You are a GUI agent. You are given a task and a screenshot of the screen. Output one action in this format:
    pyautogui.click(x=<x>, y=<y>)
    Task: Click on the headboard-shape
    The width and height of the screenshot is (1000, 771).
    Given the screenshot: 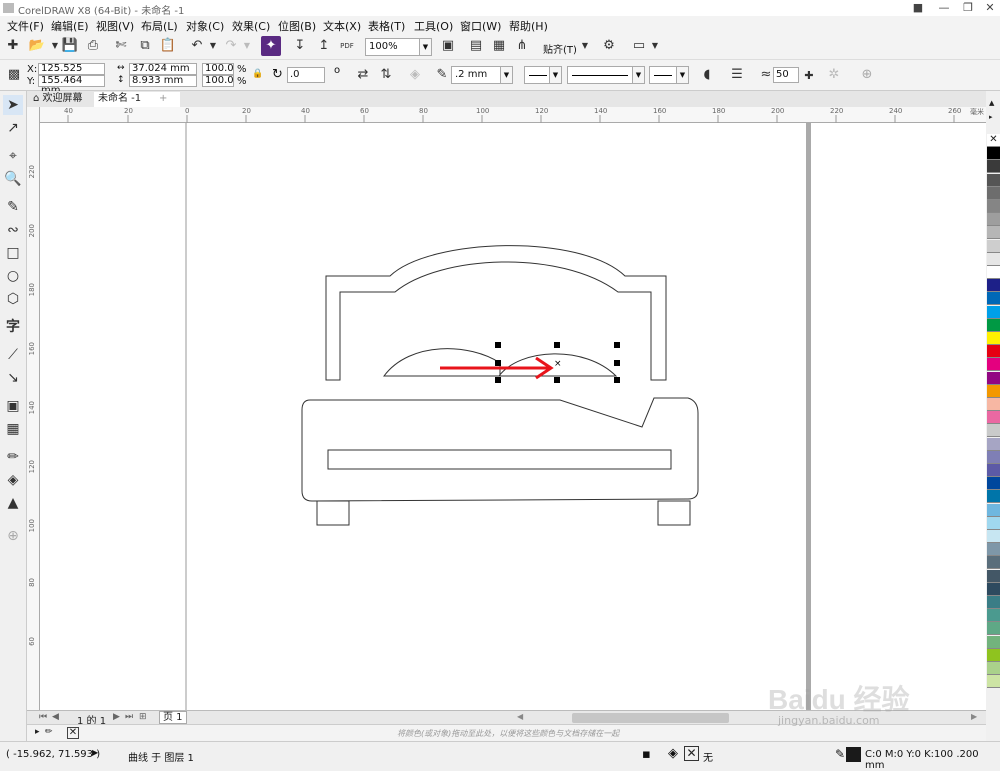 What is the action you would take?
    pyautogui.click(x=496, y=313)
    